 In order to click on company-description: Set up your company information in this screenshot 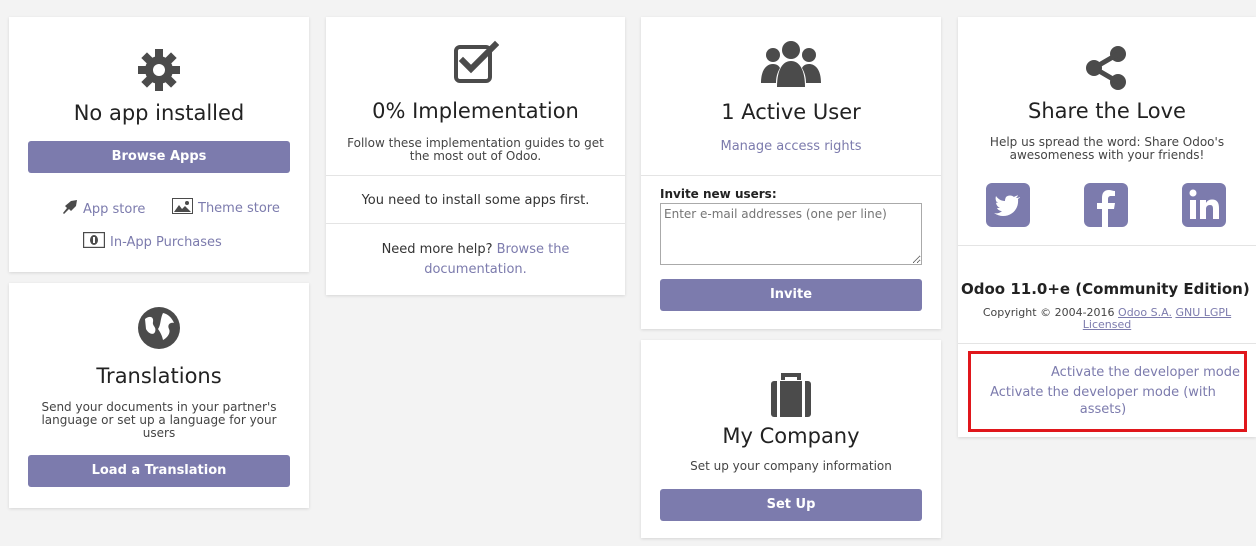, I will do `click(791, 466)`.